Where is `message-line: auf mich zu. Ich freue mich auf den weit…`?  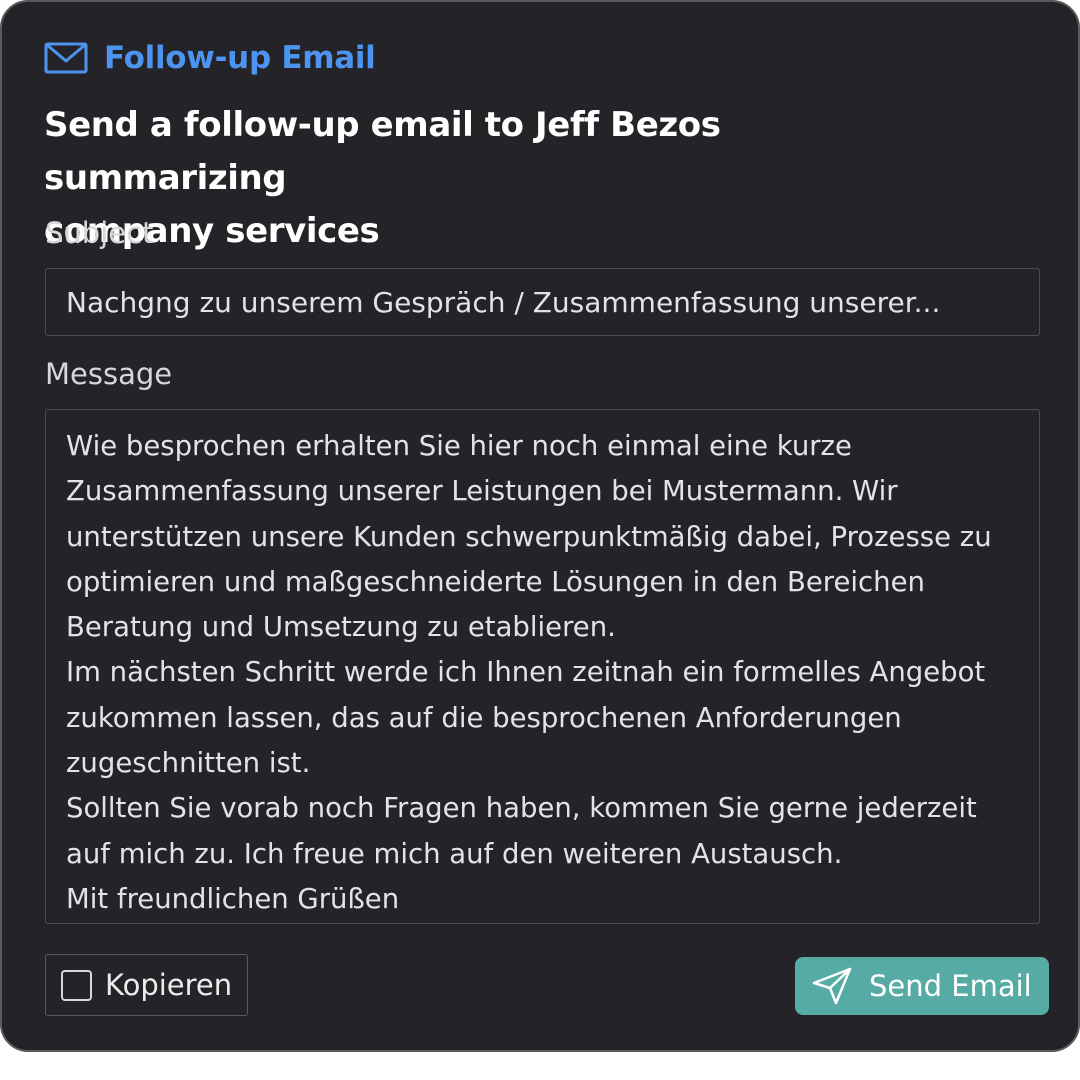 message-line: auf mich zu. Ich freue mich auf den weit… is located at coordinates (454, 853).